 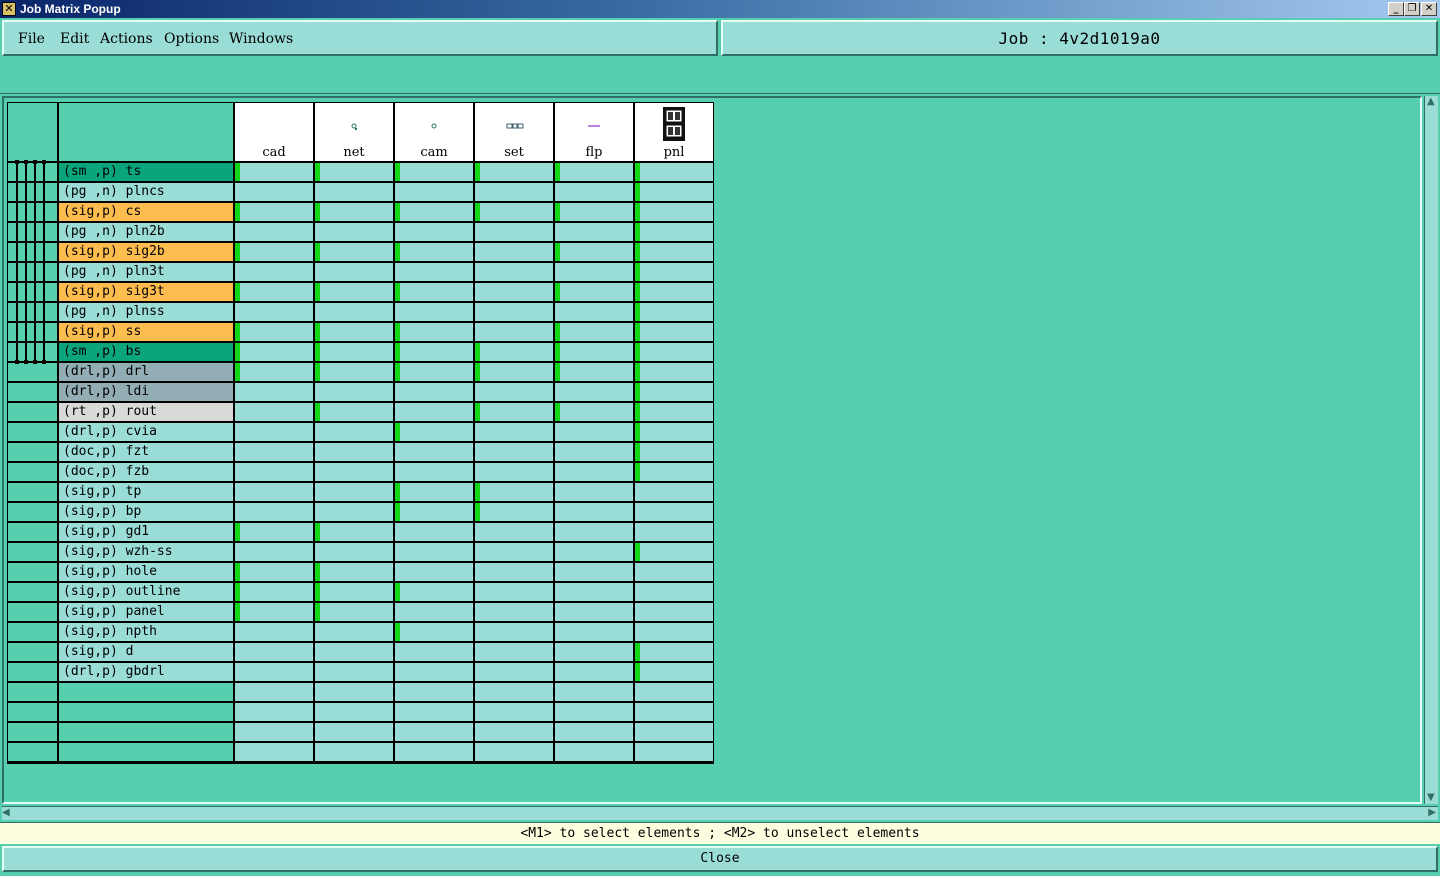 I want to click on scroll-up-icon: ▲, so click(x=1431, y=102).